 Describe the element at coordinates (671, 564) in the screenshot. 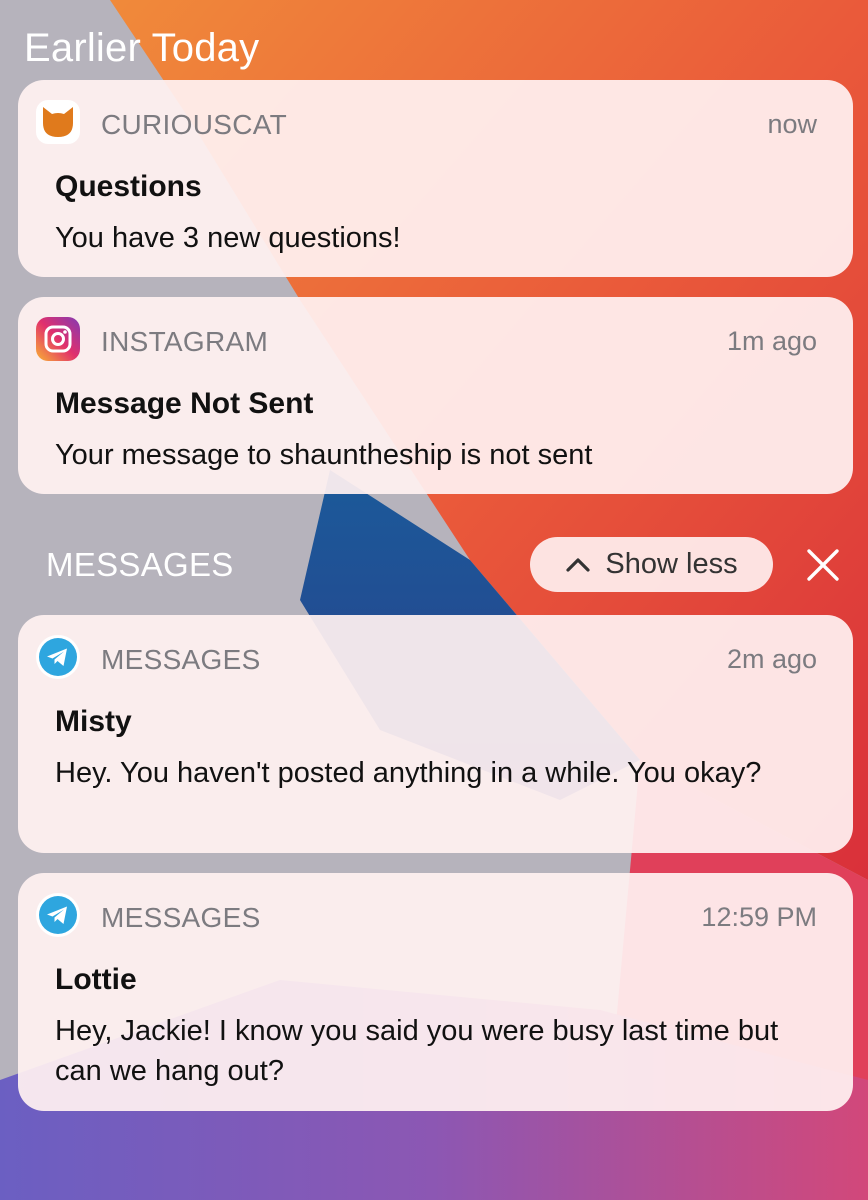

I see `show-less-label: Show less` at that location.